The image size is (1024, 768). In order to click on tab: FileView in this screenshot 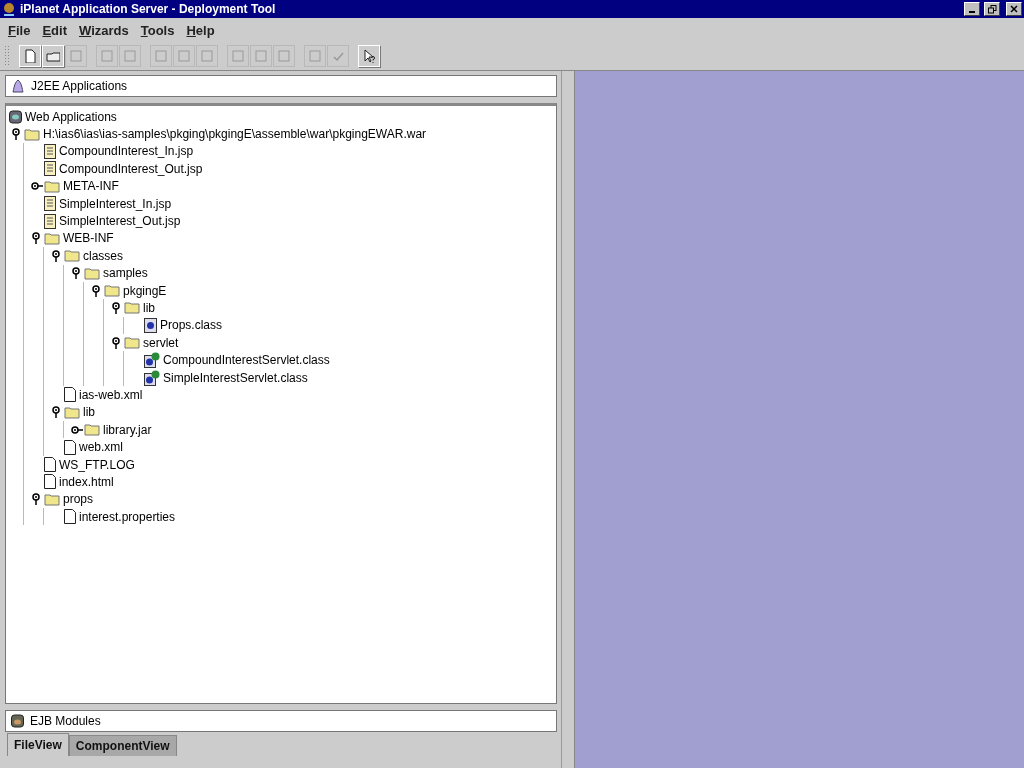, I will do `click(38, 744)`.